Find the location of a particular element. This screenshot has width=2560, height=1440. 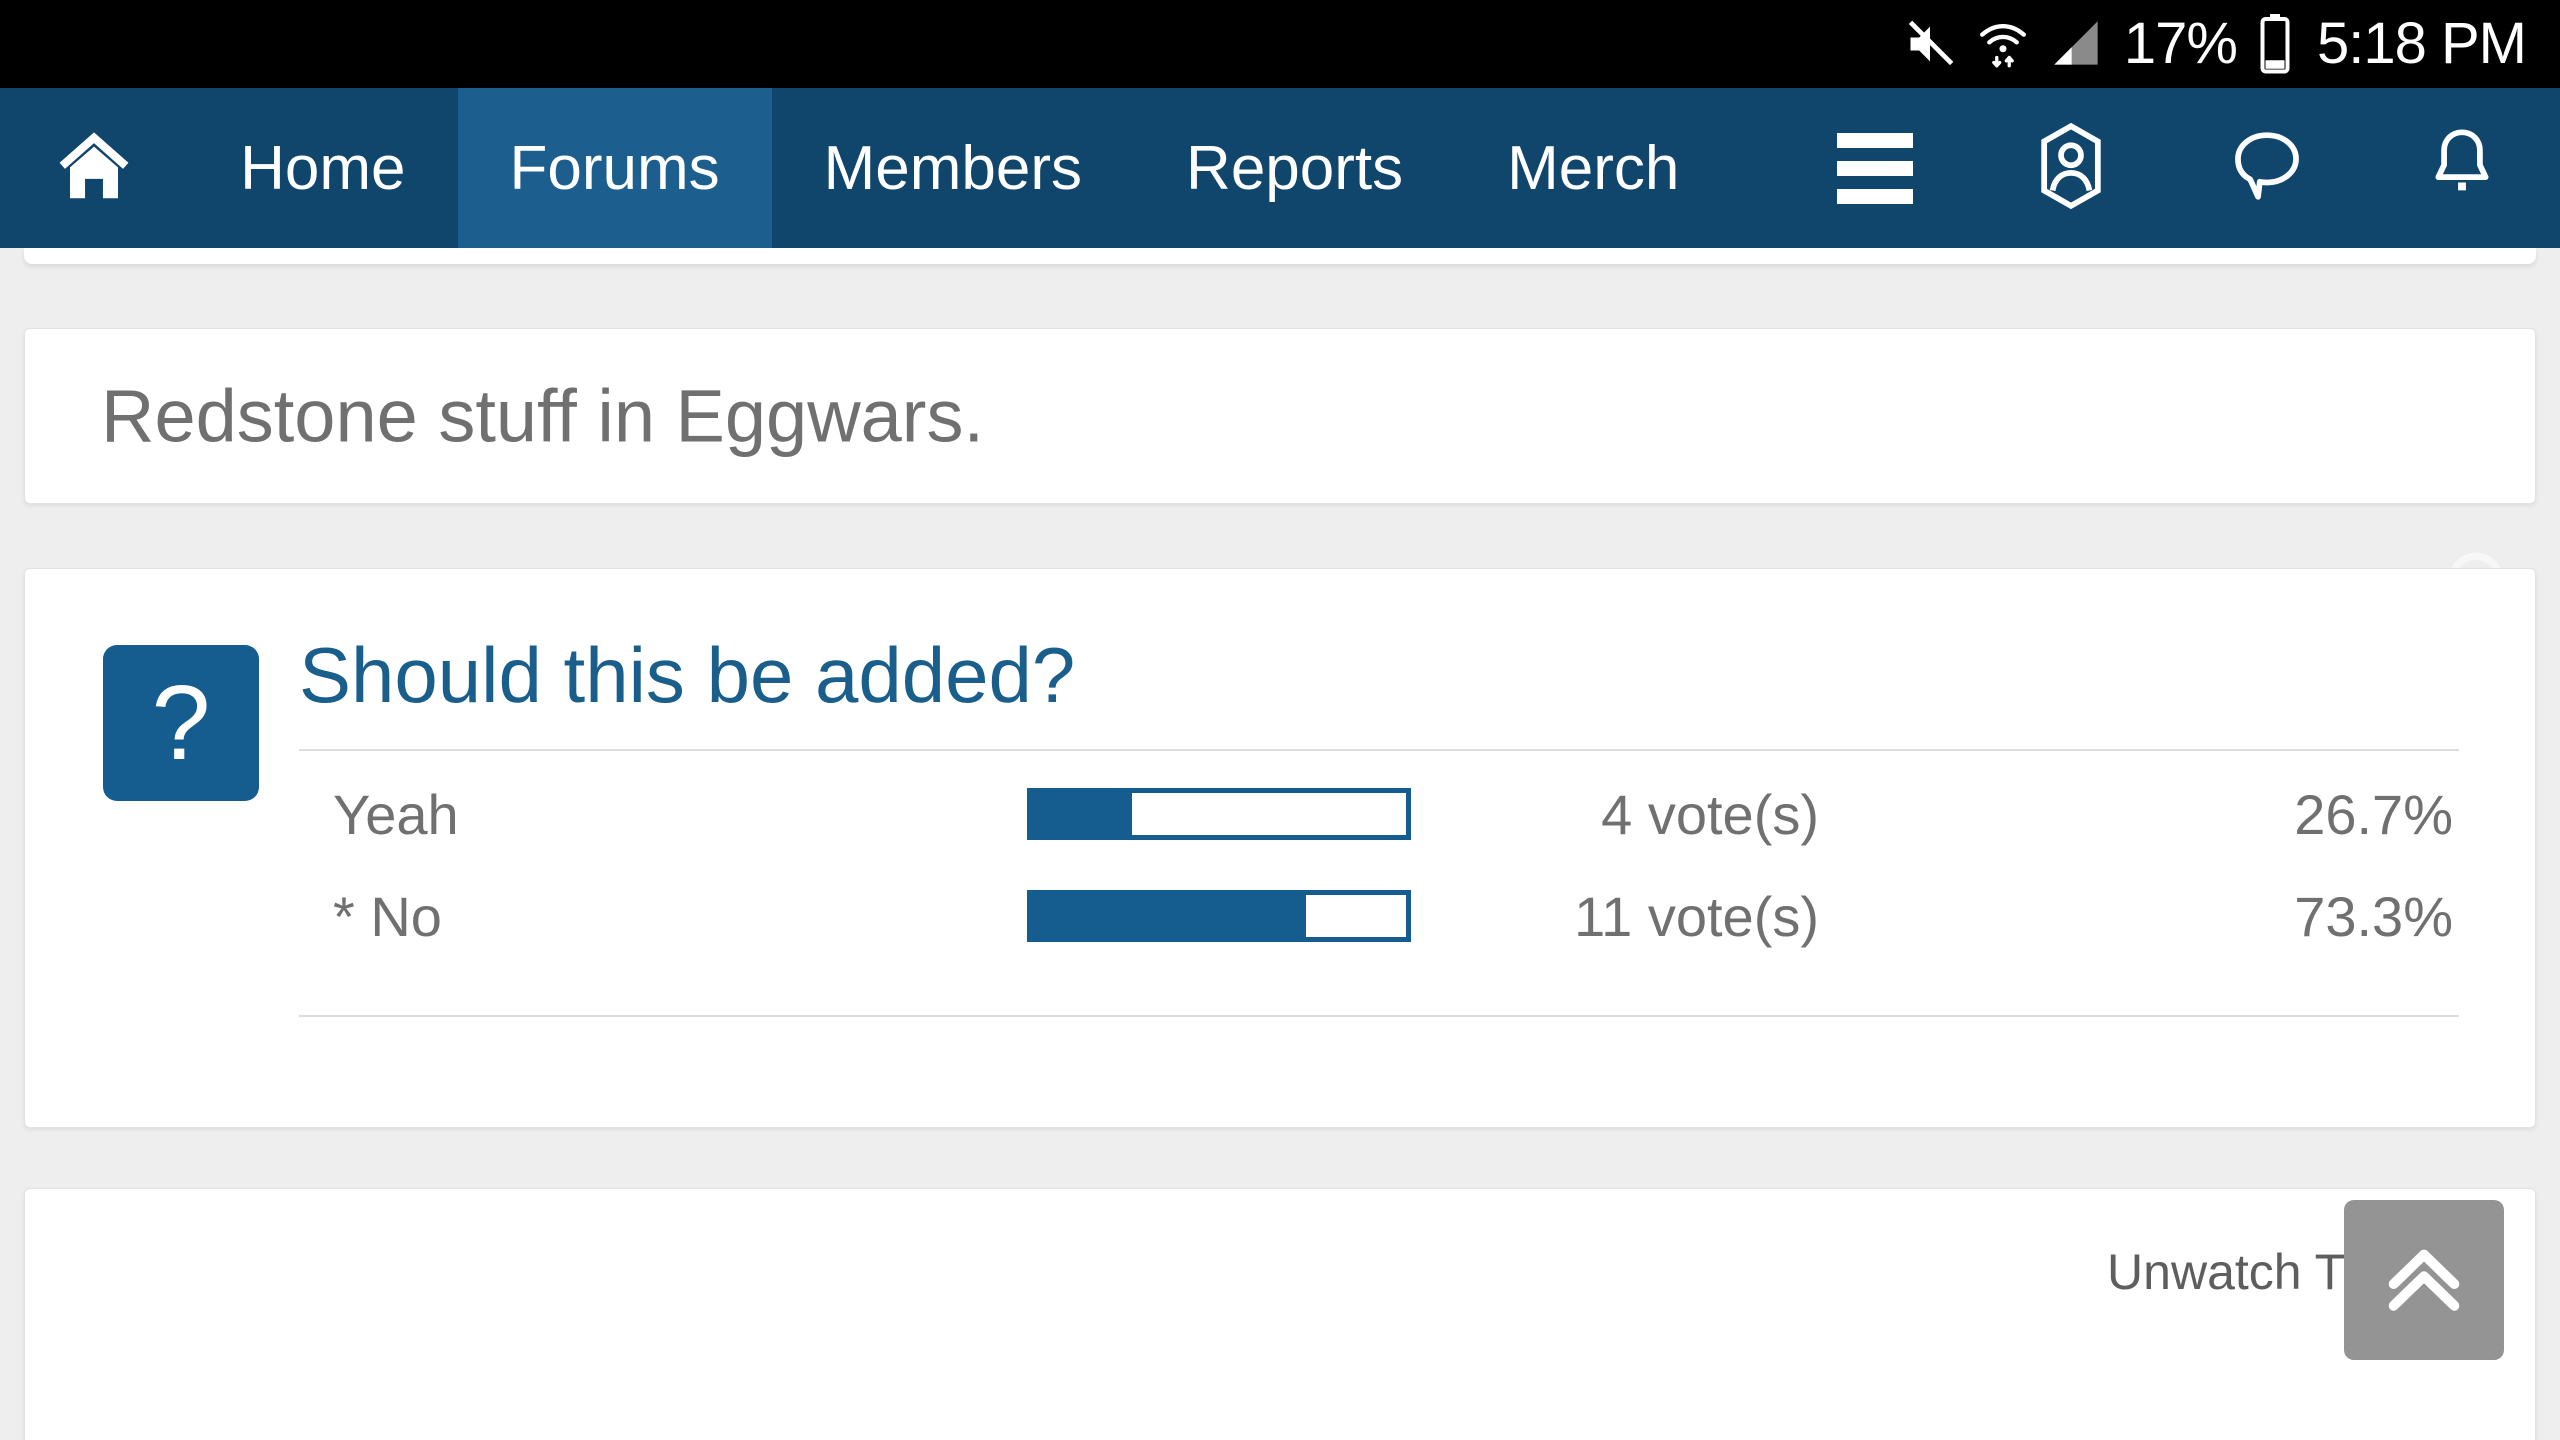

nav-tab-home-label: Home is located at coordinates (323, 168).